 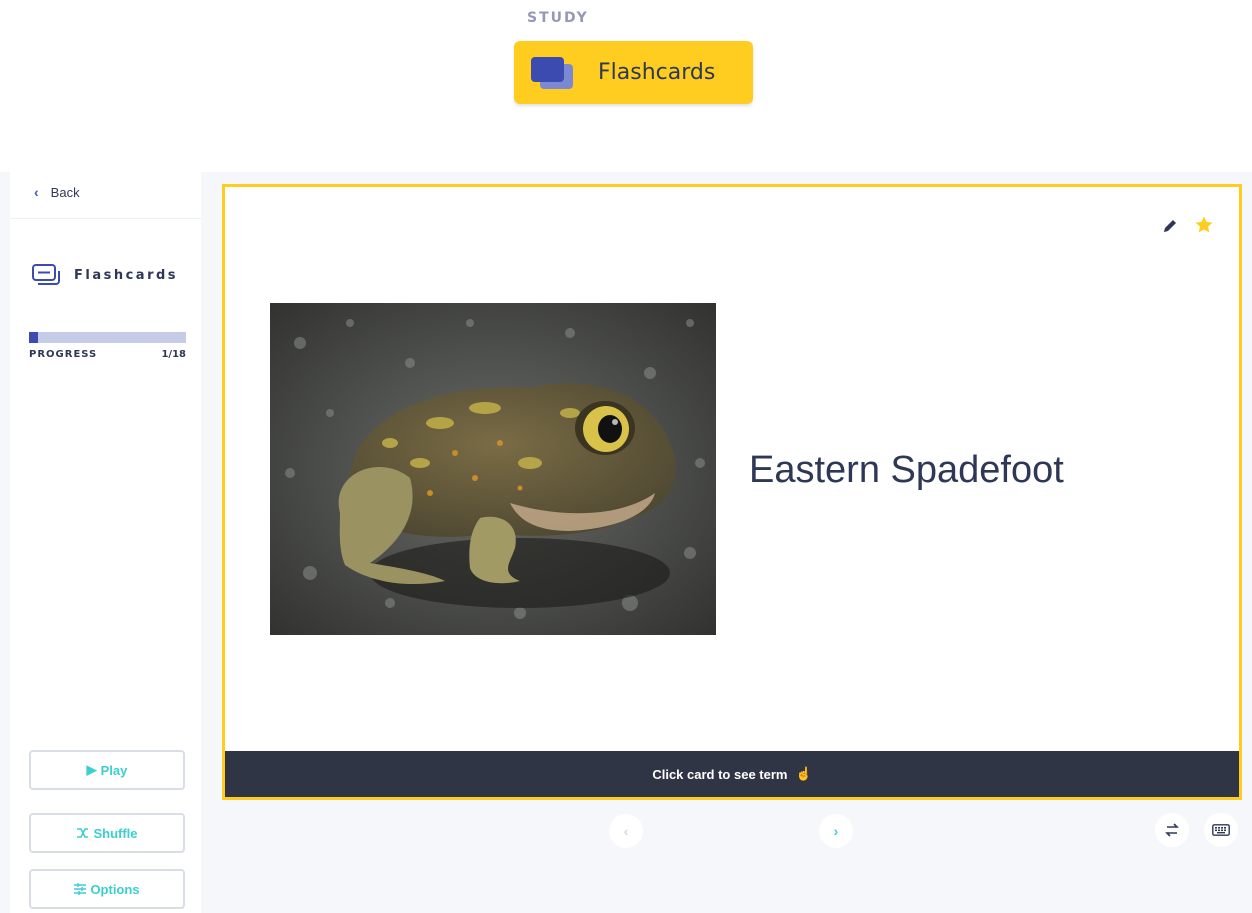 I want to click on swap-sides-button, so click(x=1172, y=830).